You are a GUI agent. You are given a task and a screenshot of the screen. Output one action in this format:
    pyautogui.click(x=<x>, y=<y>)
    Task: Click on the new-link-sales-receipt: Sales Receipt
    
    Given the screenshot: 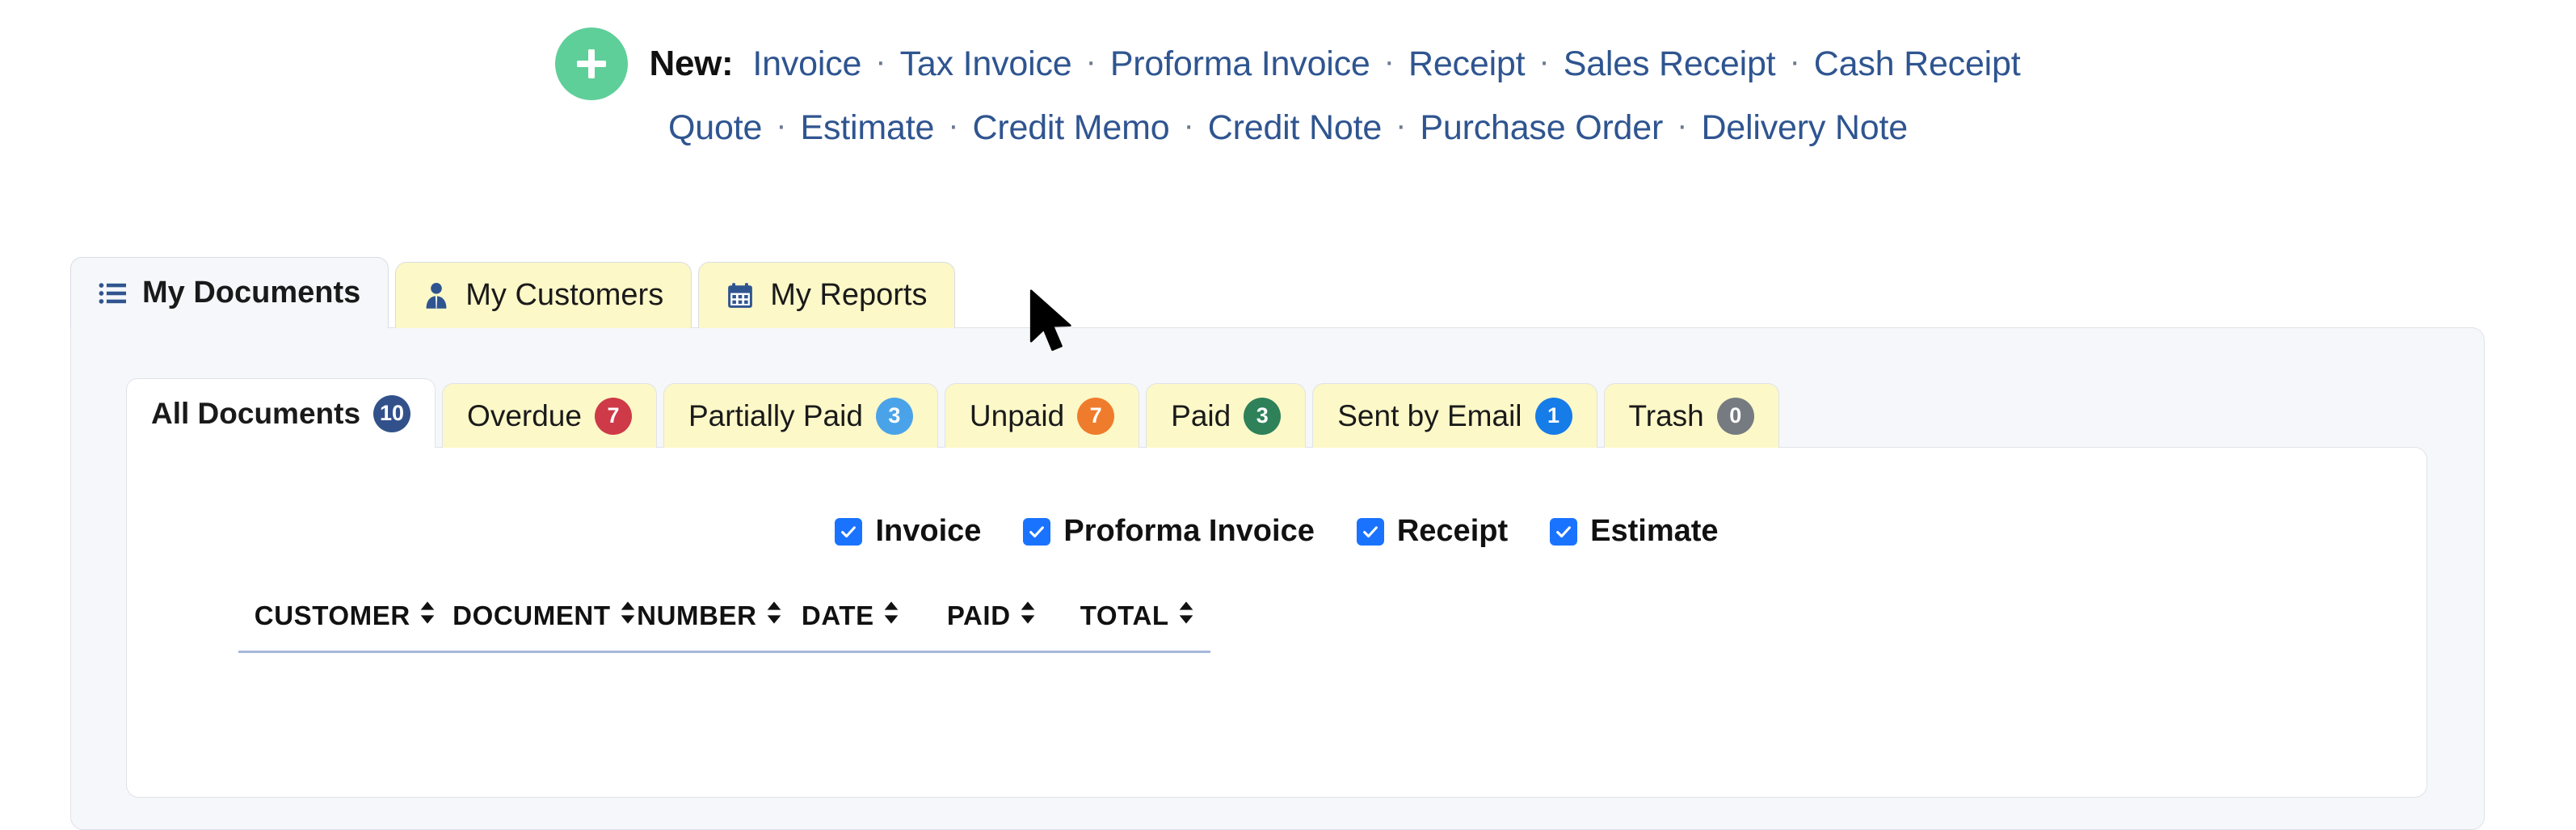 What is the action you would take?
    pyautogui.click(x=1670, y=64)
    